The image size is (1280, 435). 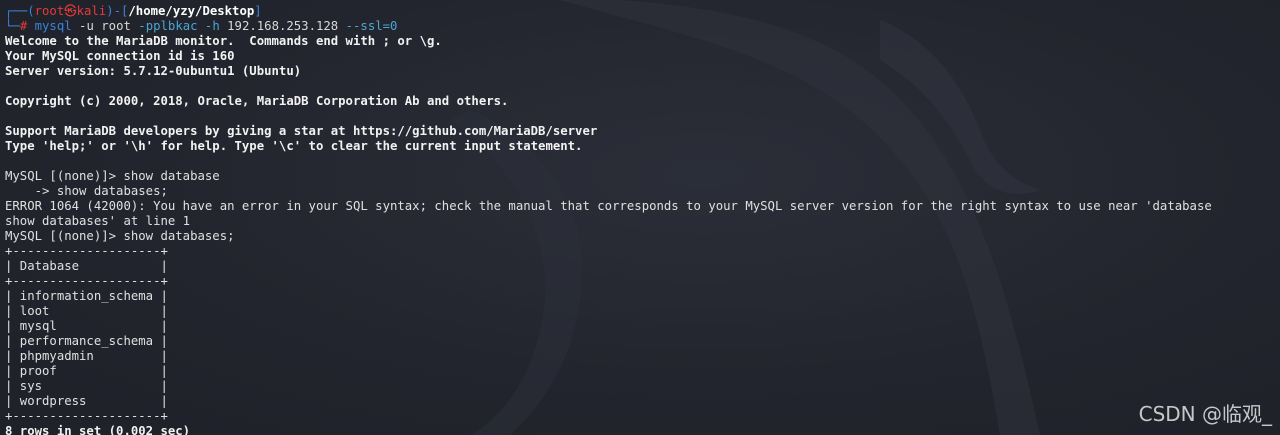 I want to click on prompt-line-top: ┌──(root㉿kali)-[/home/yzy/Desktop], so click(x=133, y=11).